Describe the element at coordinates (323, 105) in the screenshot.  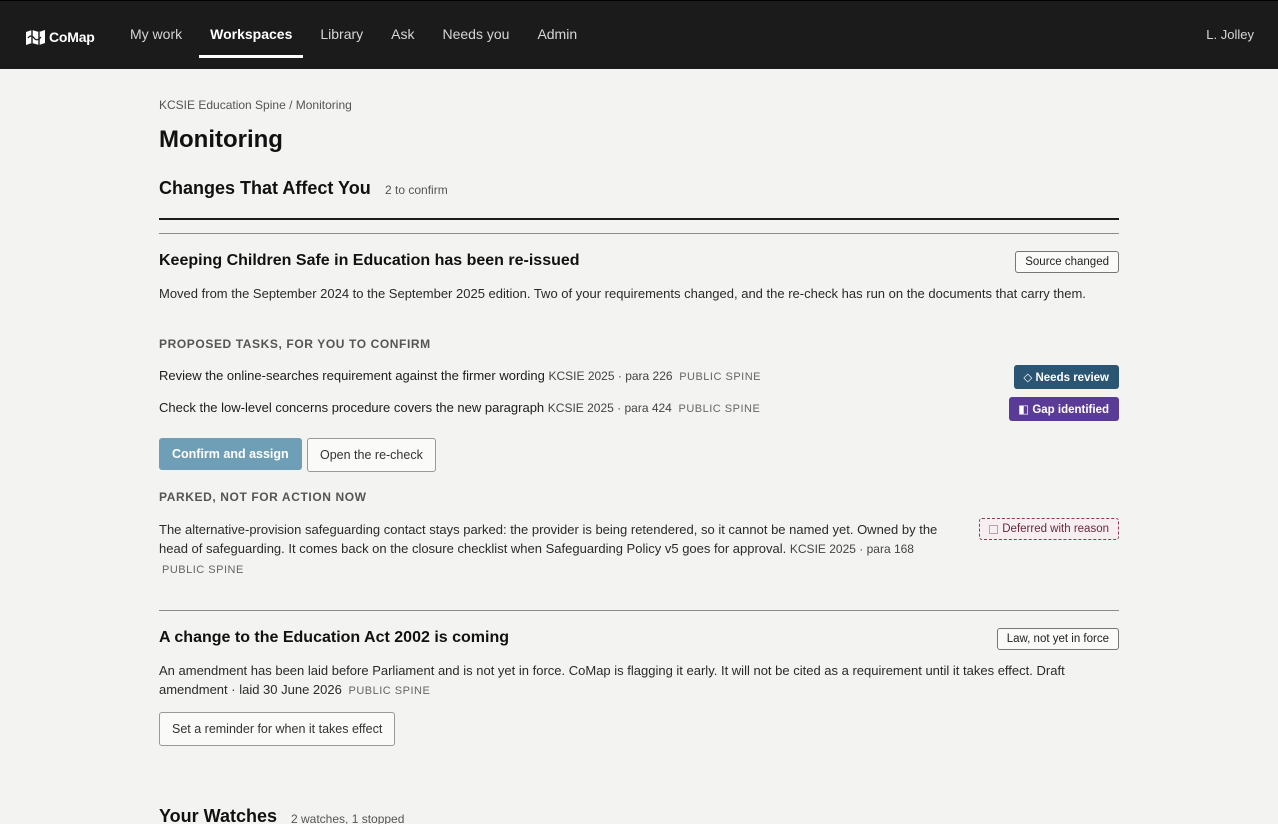
I see `breadcrumb-current: Monitoring` at that location.